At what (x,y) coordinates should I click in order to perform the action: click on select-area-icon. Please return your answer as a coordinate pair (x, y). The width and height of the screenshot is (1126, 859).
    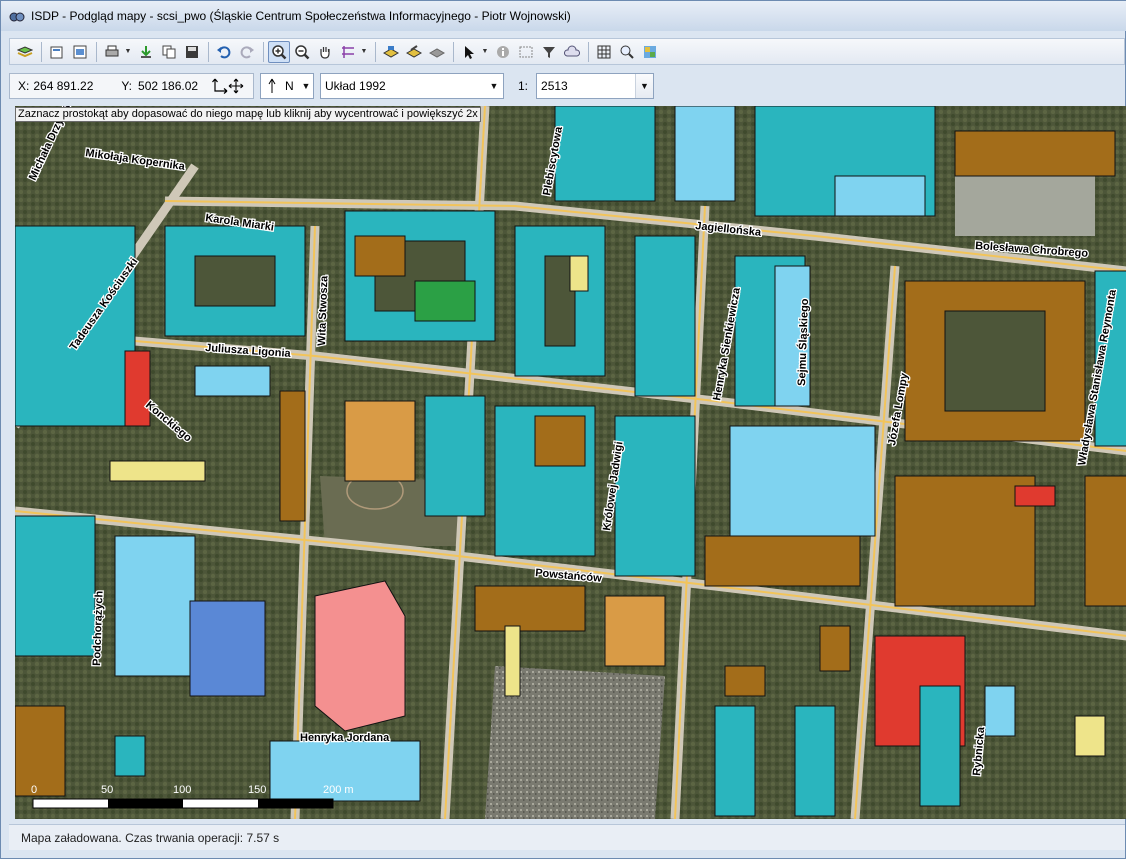
    Looking at the image, I should click on (526, 52).